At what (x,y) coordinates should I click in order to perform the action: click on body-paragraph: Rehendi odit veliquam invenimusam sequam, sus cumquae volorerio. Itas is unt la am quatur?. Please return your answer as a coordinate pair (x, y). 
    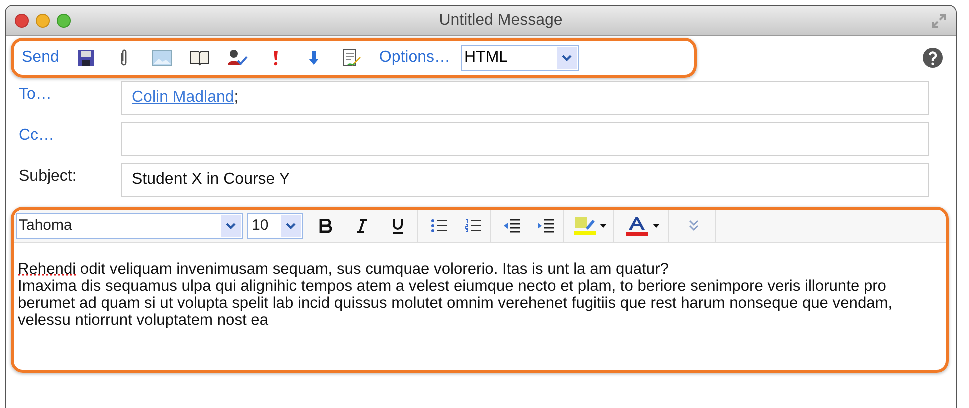
    Looking at the image, I should click on (344, 269).